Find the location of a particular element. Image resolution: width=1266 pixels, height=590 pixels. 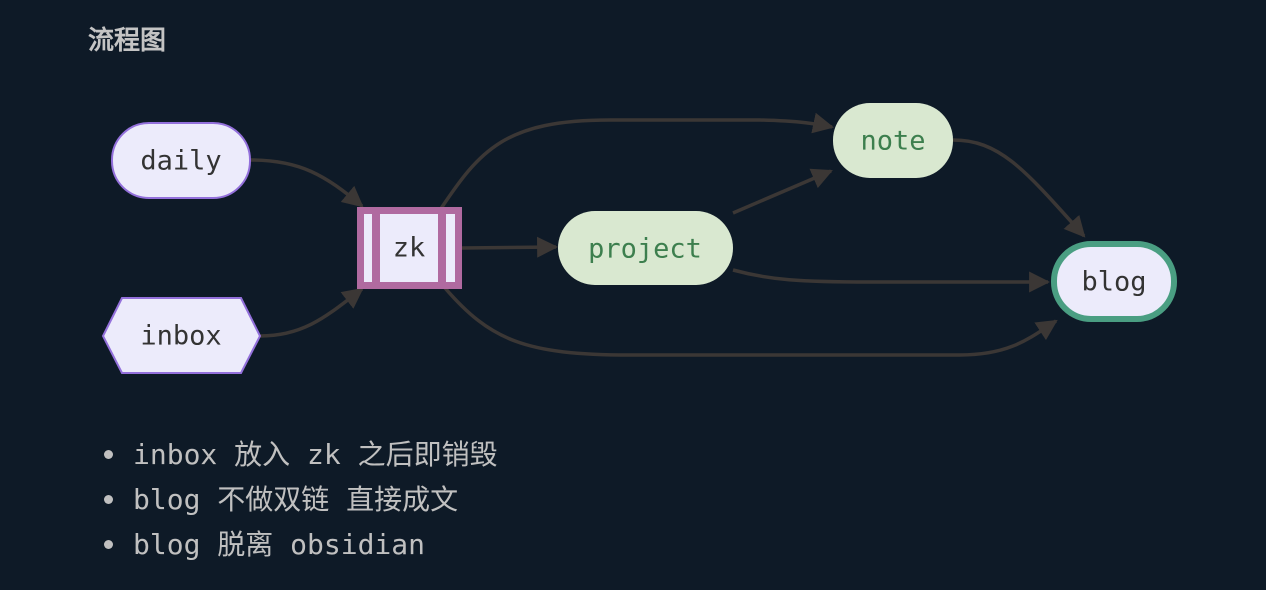

node-note: note is located at coordinates (893, 140).